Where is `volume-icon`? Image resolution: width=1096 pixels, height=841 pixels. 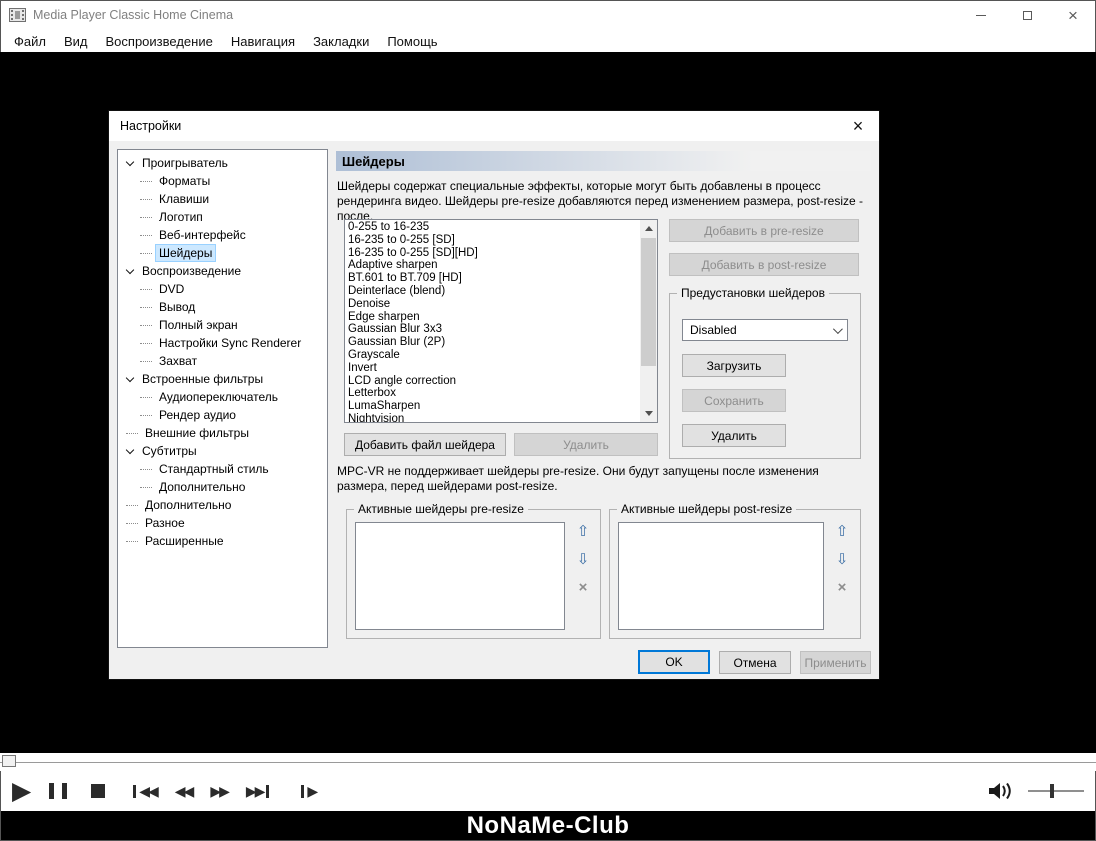 volume-icon is located at coordinates (1000, 791).